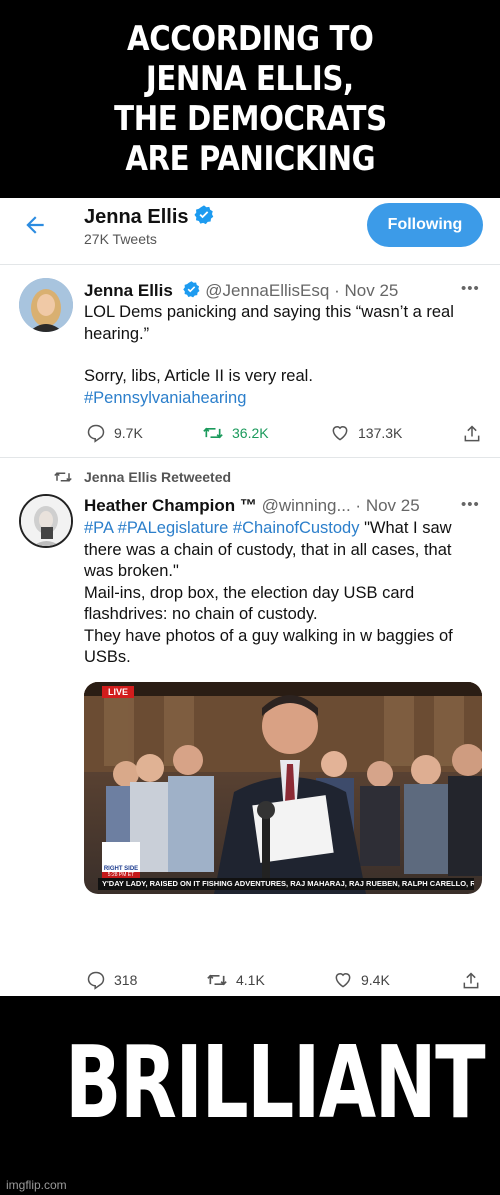 The height and width of the screenshot is (1195, 500). What do you see at coordinates (35, 225) in the screenshot?
I see `back-arrow-icon` at bounding box center [35, 225].